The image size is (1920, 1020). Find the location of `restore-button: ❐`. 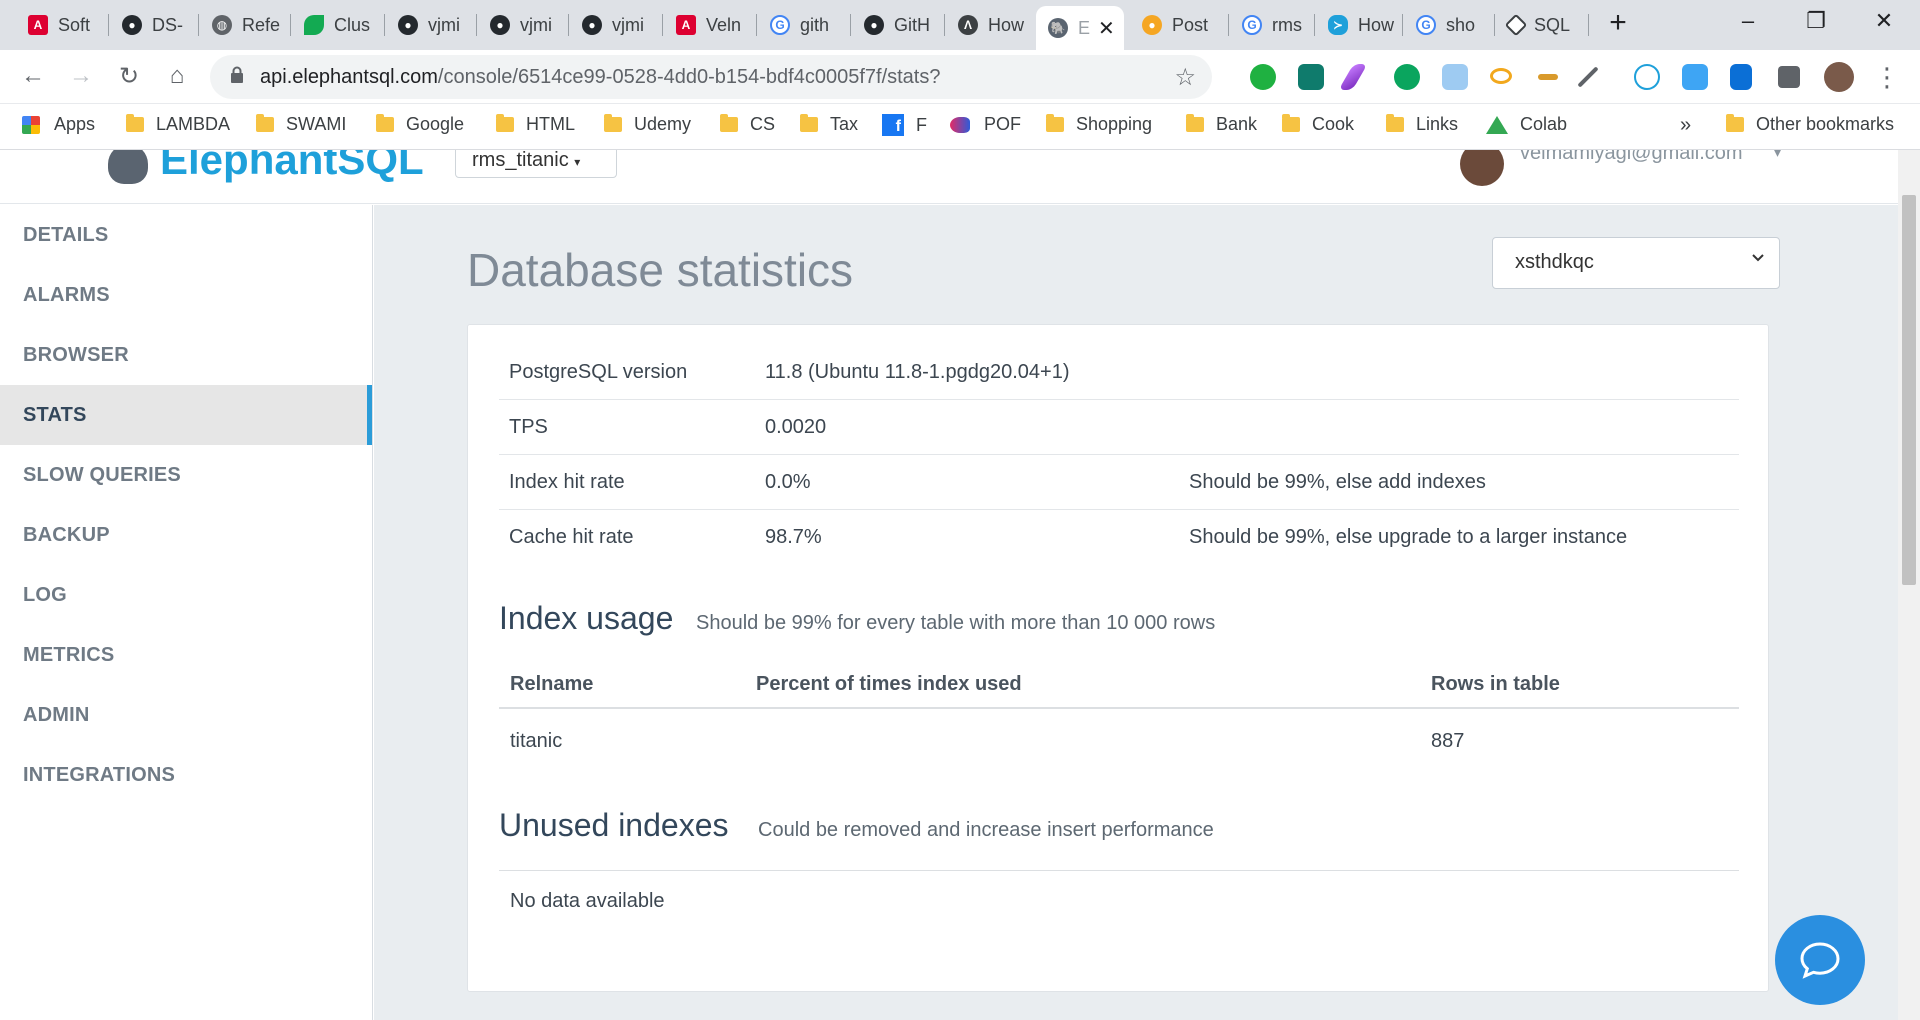

restore-button: ❐ is located at coordinates (1816, 21).